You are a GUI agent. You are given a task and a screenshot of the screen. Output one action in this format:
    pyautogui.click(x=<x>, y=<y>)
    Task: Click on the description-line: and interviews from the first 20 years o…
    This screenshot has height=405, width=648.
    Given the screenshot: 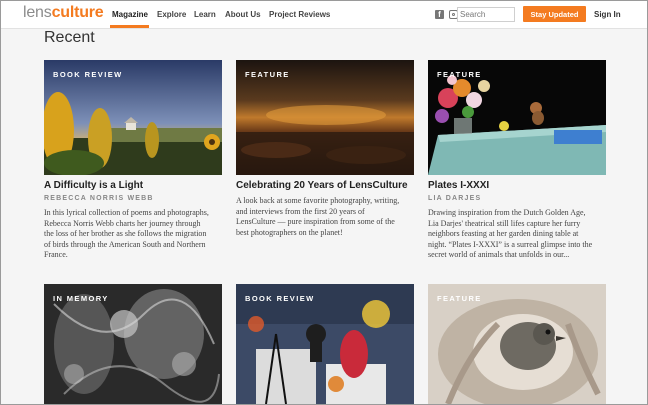 What is the action you would take?
    pyautogui.click(x=300, y=211)
    